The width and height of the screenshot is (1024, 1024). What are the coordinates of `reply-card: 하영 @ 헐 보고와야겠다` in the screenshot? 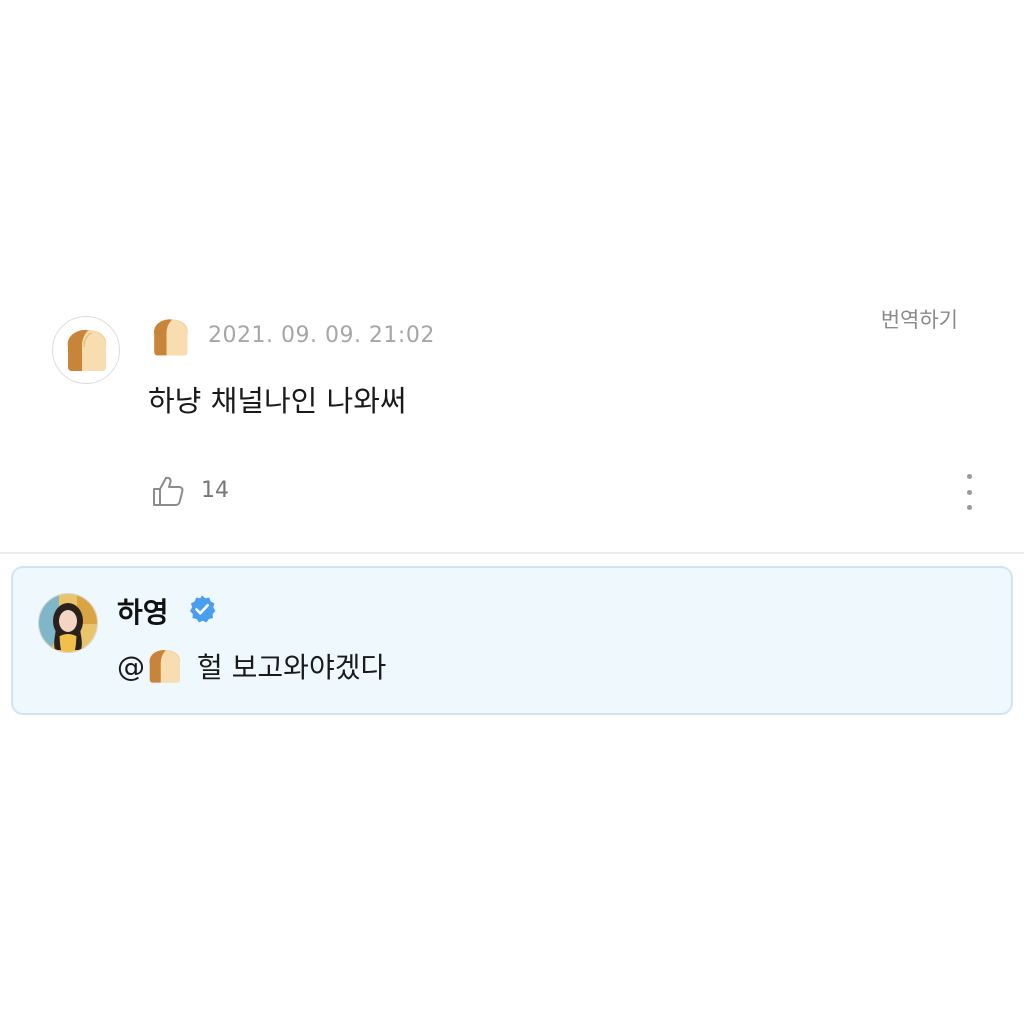 It's located at (512, 640).